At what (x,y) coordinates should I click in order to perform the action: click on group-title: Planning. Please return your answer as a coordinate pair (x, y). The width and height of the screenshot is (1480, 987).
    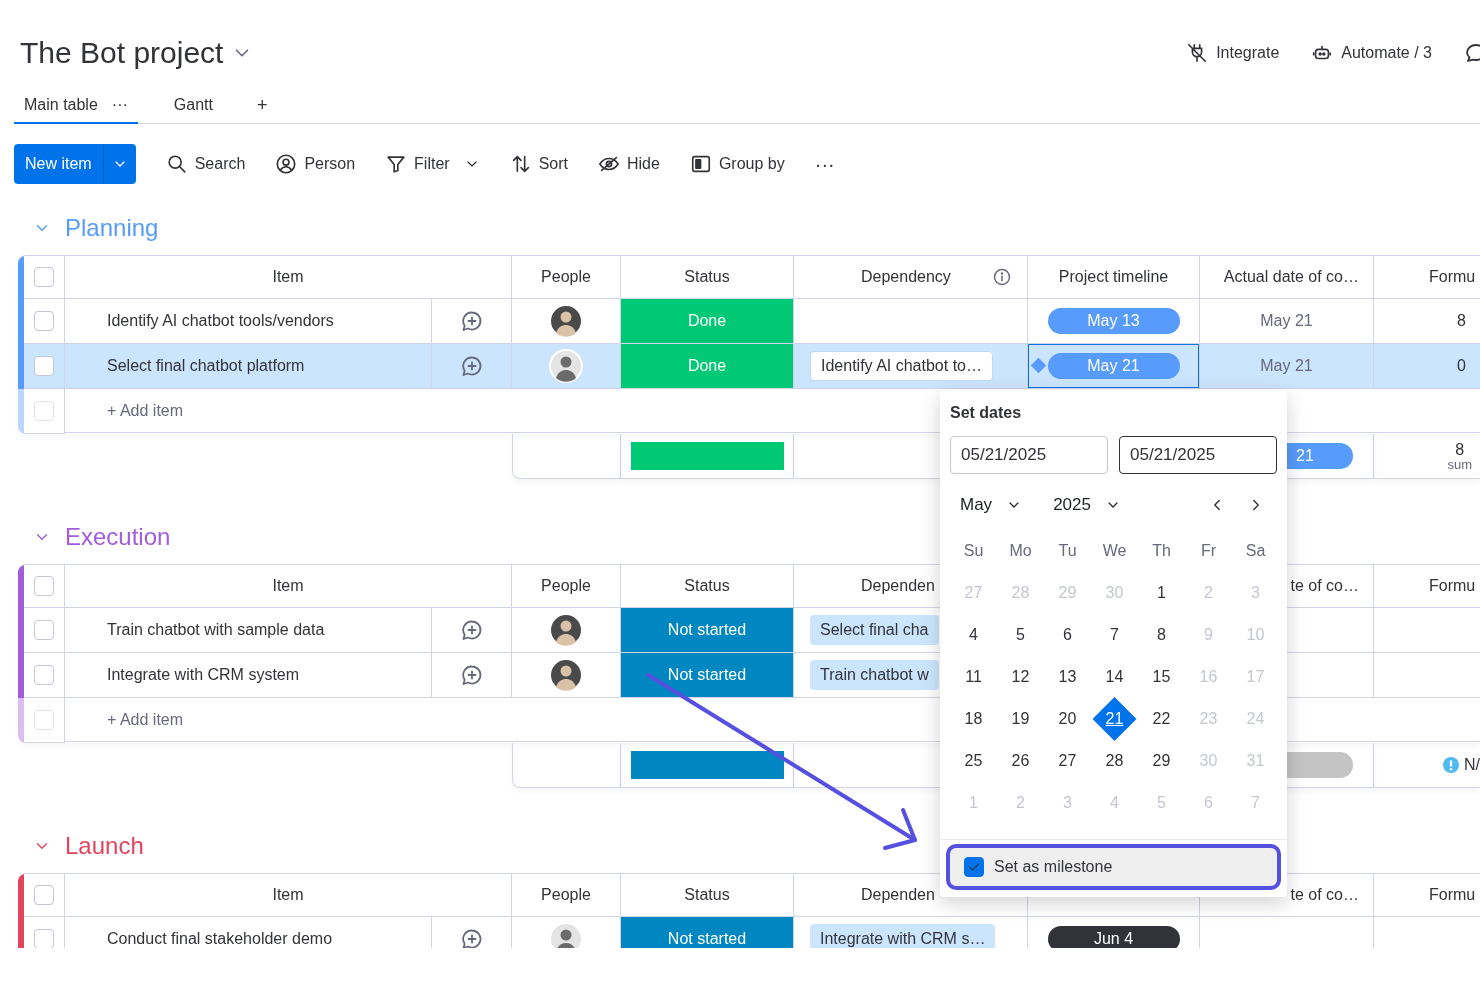
    Looking at the image, I should click on (112, 228).